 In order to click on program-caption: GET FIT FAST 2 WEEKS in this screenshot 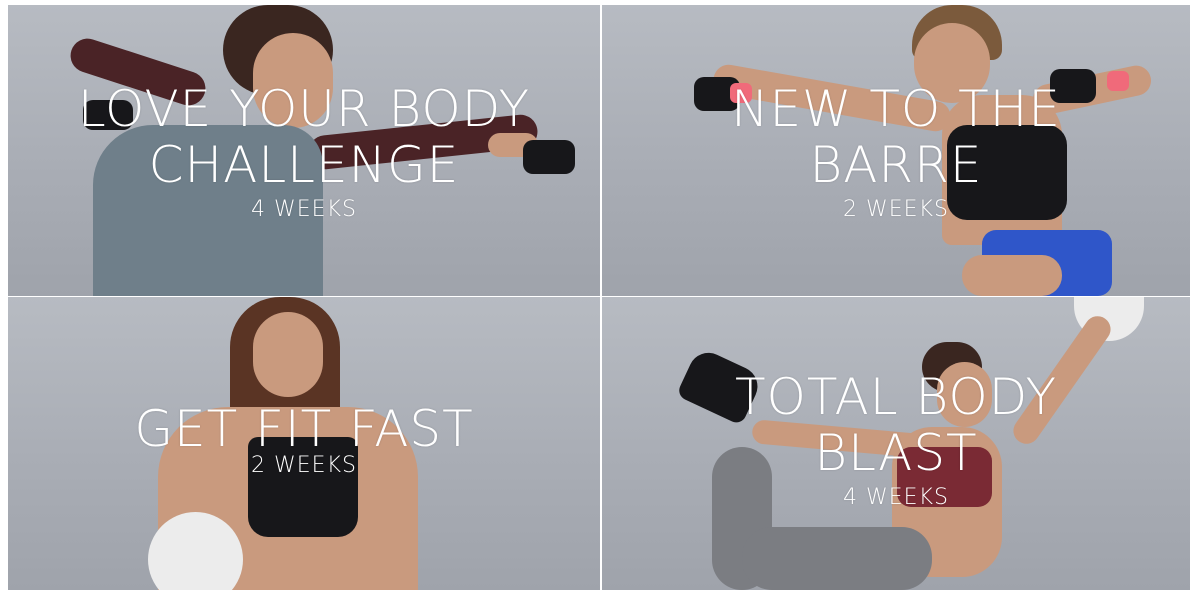, I will do `click(304, 441)`.